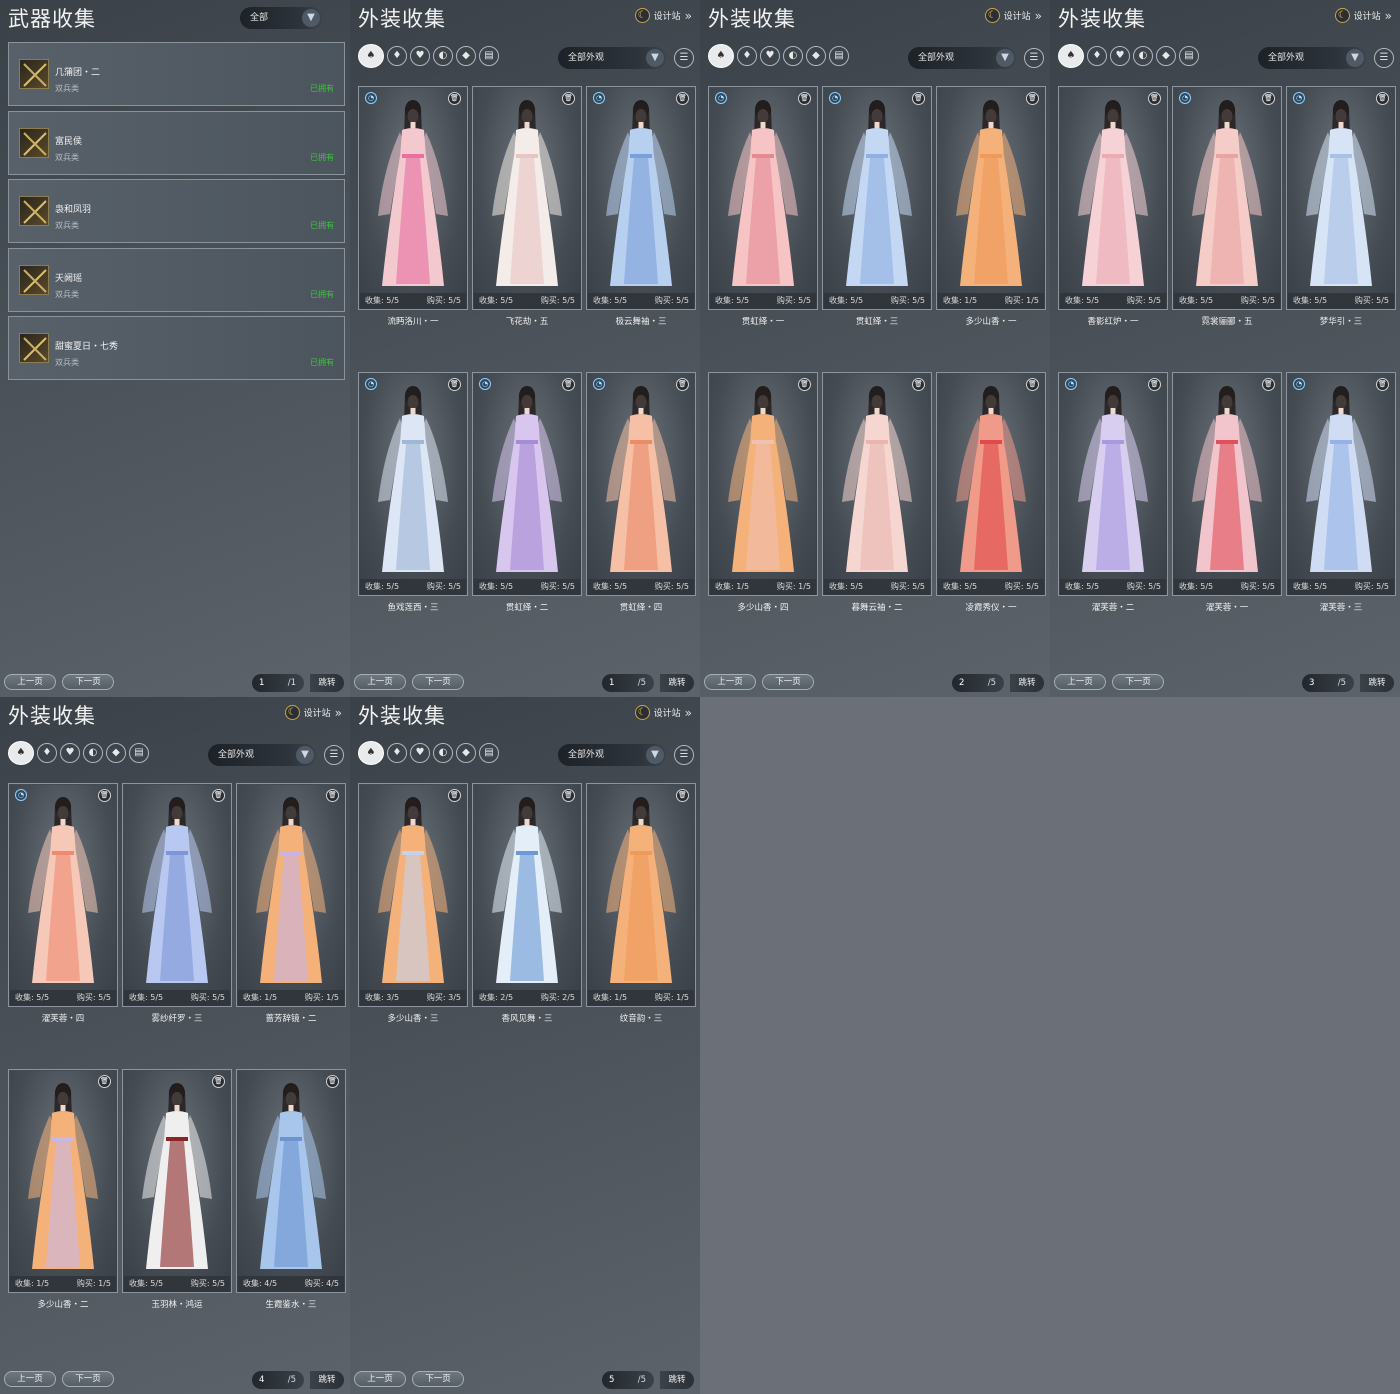 Image resolution: width=1400 pixels, height=1394 pixels. I want to click on outfit-card: 🗑 收集: 5/5 购买: 5/5 雾纱纤罗・三, so click(177, 903).